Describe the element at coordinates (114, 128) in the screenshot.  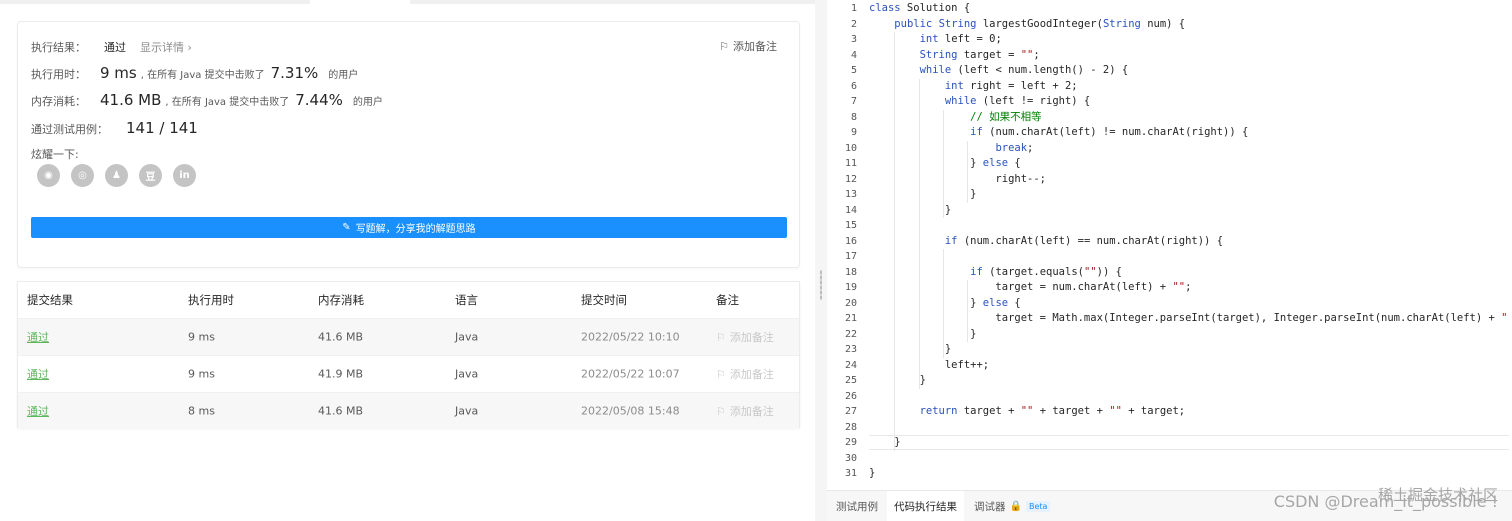
I see `tests-row: 通过测试用例： 141 / 141` at that location.